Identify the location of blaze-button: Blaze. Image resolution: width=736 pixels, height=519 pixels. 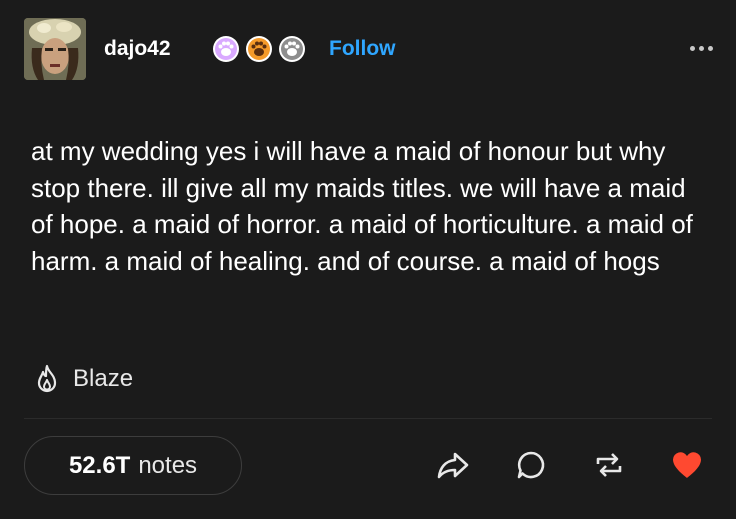
(82, 379).